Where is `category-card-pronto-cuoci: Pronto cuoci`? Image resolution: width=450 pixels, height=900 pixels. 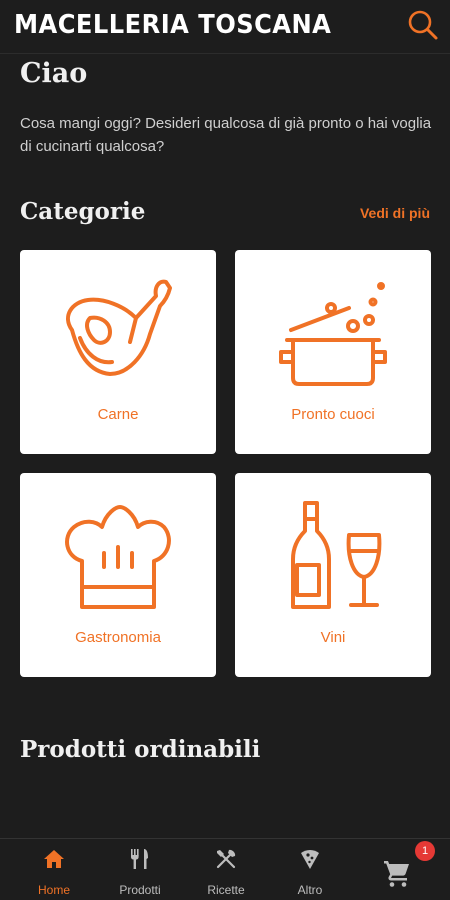 category-card-pronto-cuoci: Pronto cuoci is located at coordinates (333, 352).